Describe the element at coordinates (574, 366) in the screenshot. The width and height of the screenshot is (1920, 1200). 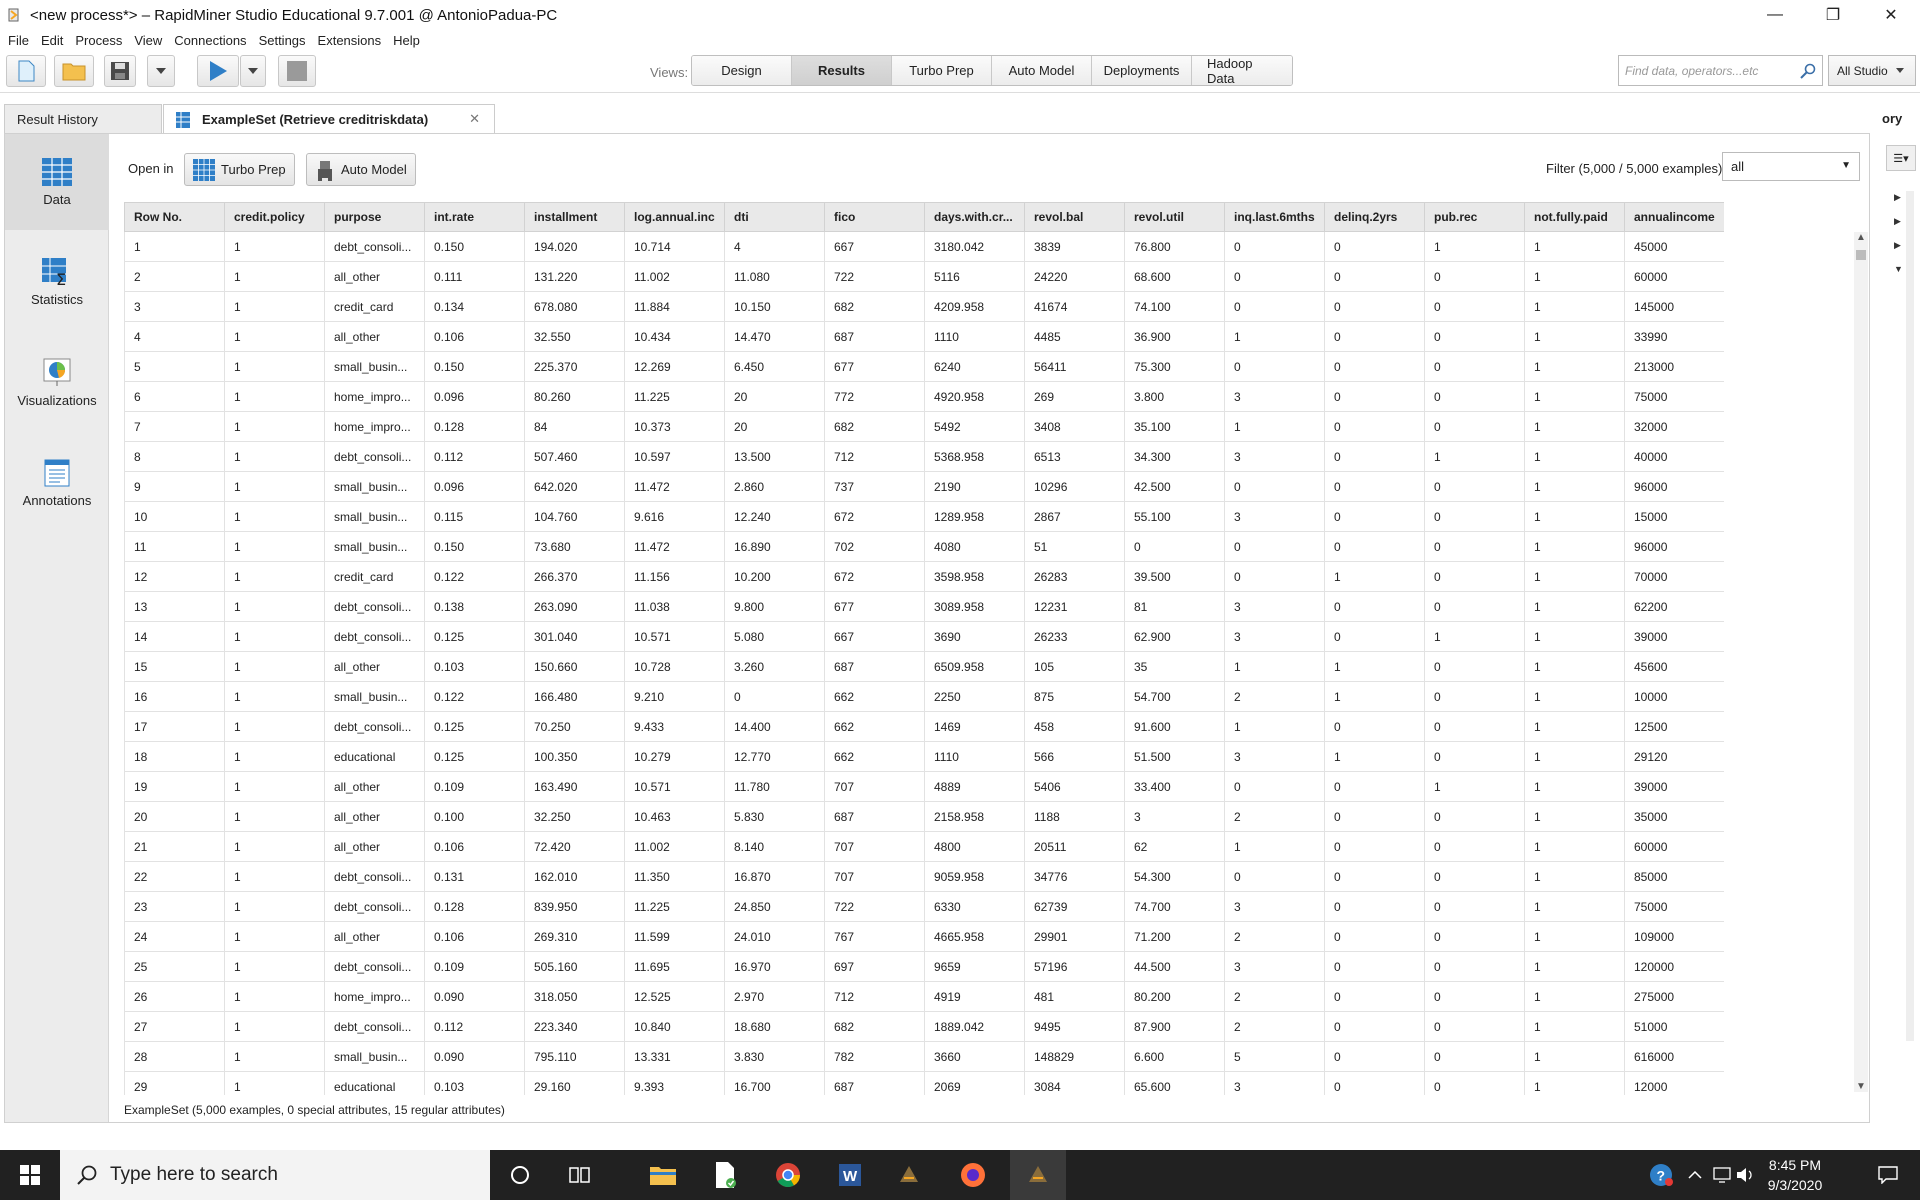
I see `table-cell: 225.370` at that location.